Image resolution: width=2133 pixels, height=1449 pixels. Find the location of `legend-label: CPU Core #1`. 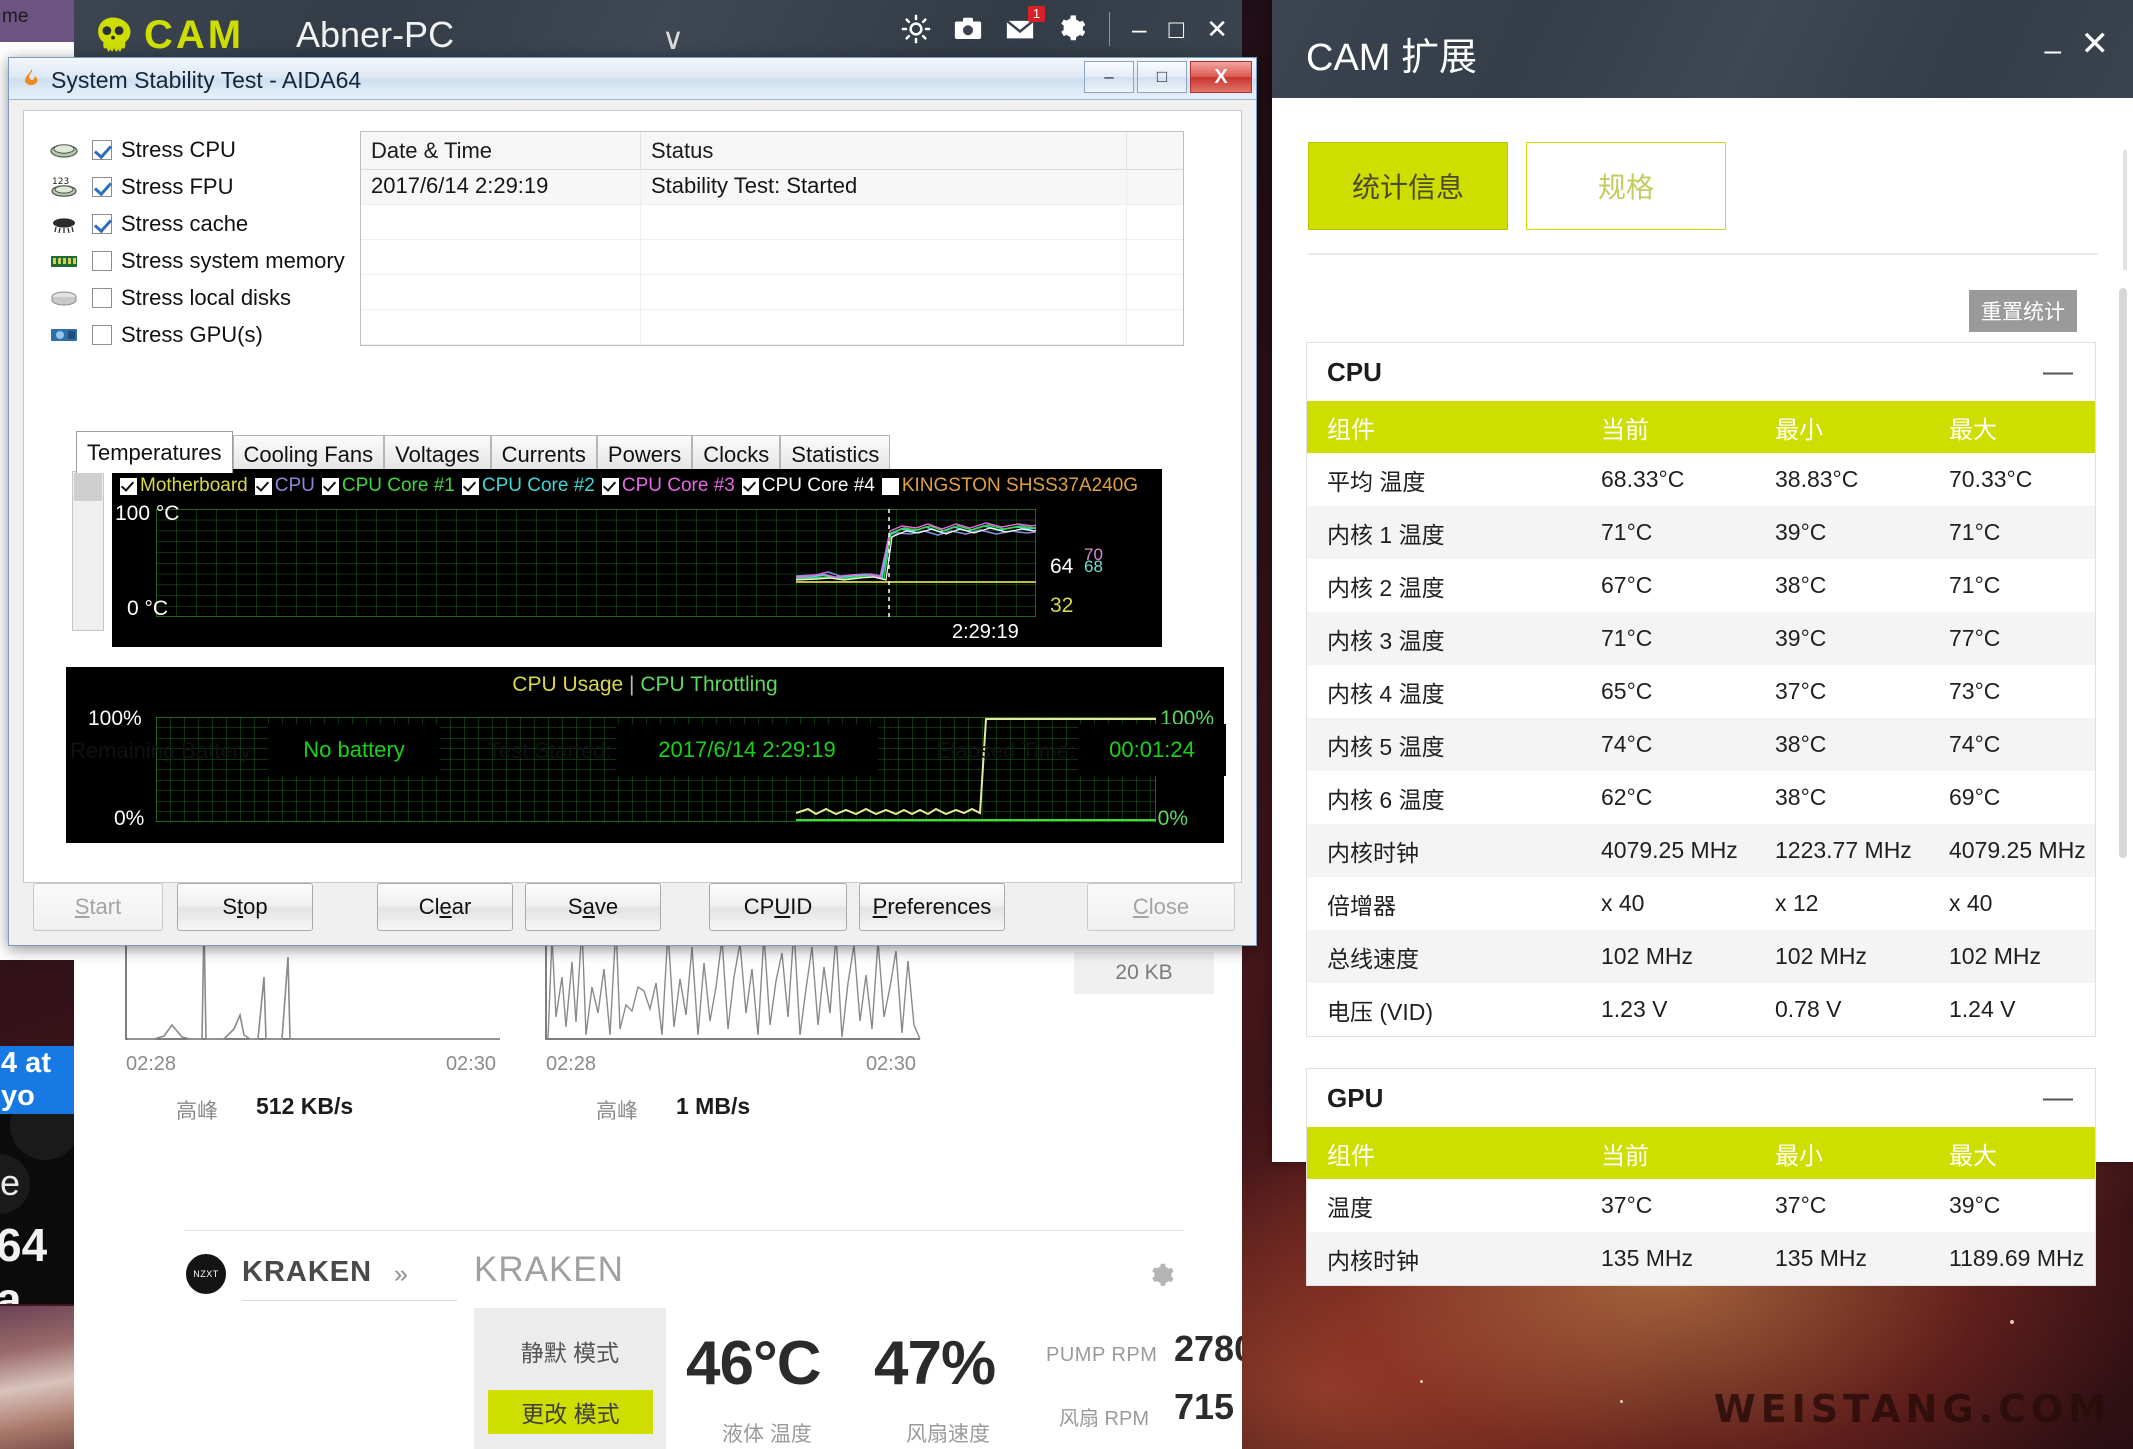

legend-label: CPU Core #1 is located at coordinates (398, 485).